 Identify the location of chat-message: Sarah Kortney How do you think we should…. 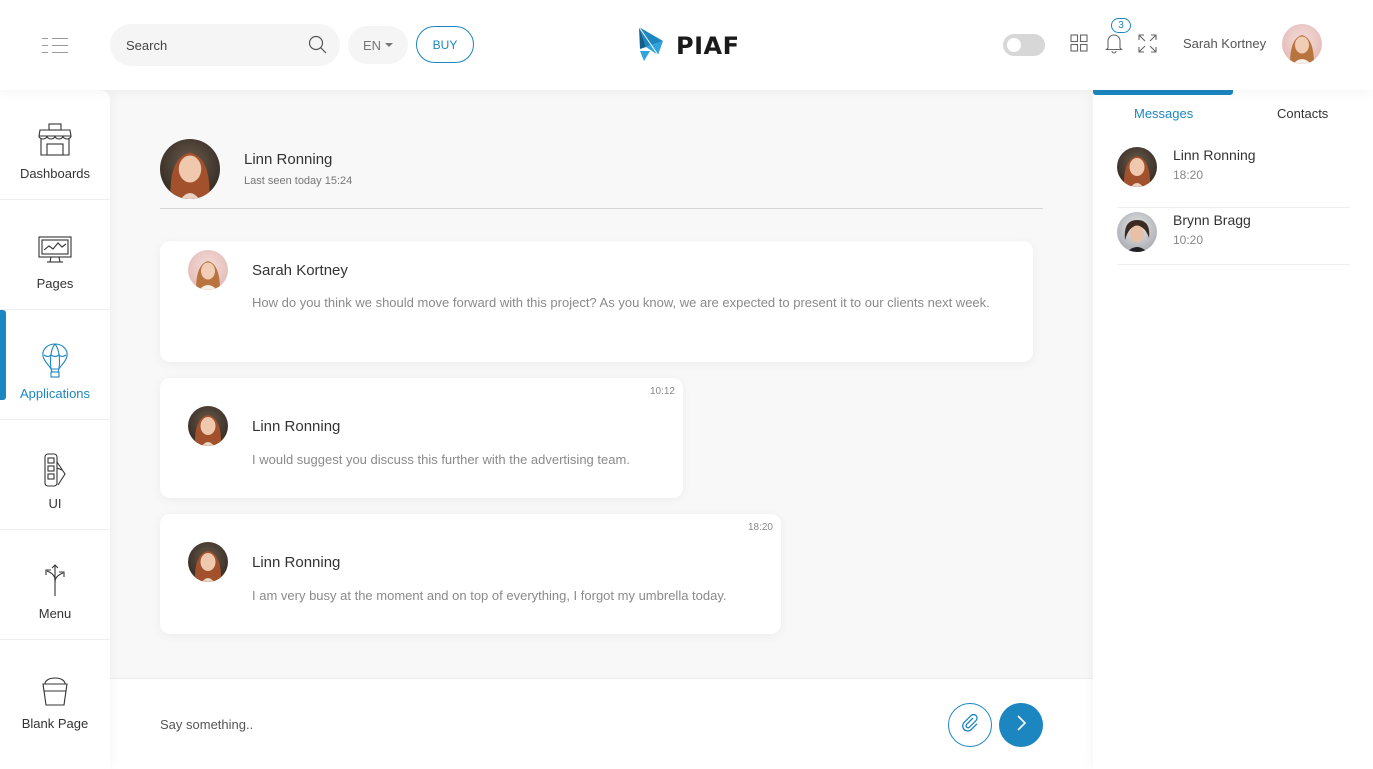
(596, 301).